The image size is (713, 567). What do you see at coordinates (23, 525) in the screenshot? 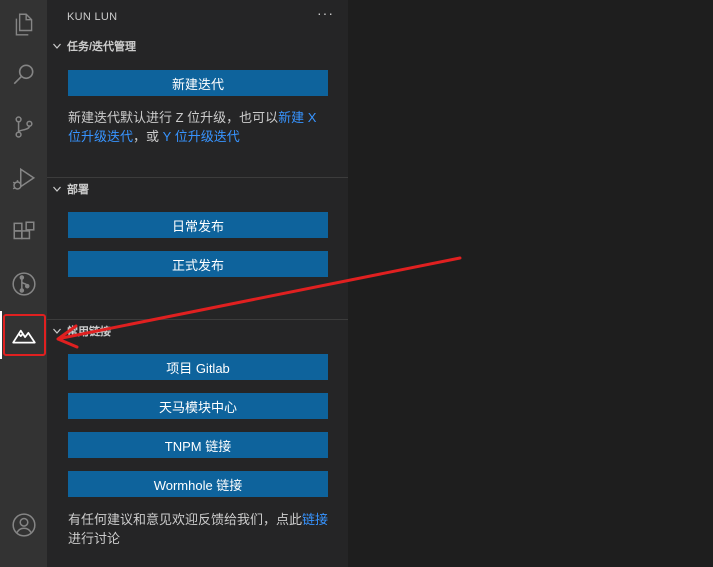
I see `account-icon` at bounding box center [23, 525].